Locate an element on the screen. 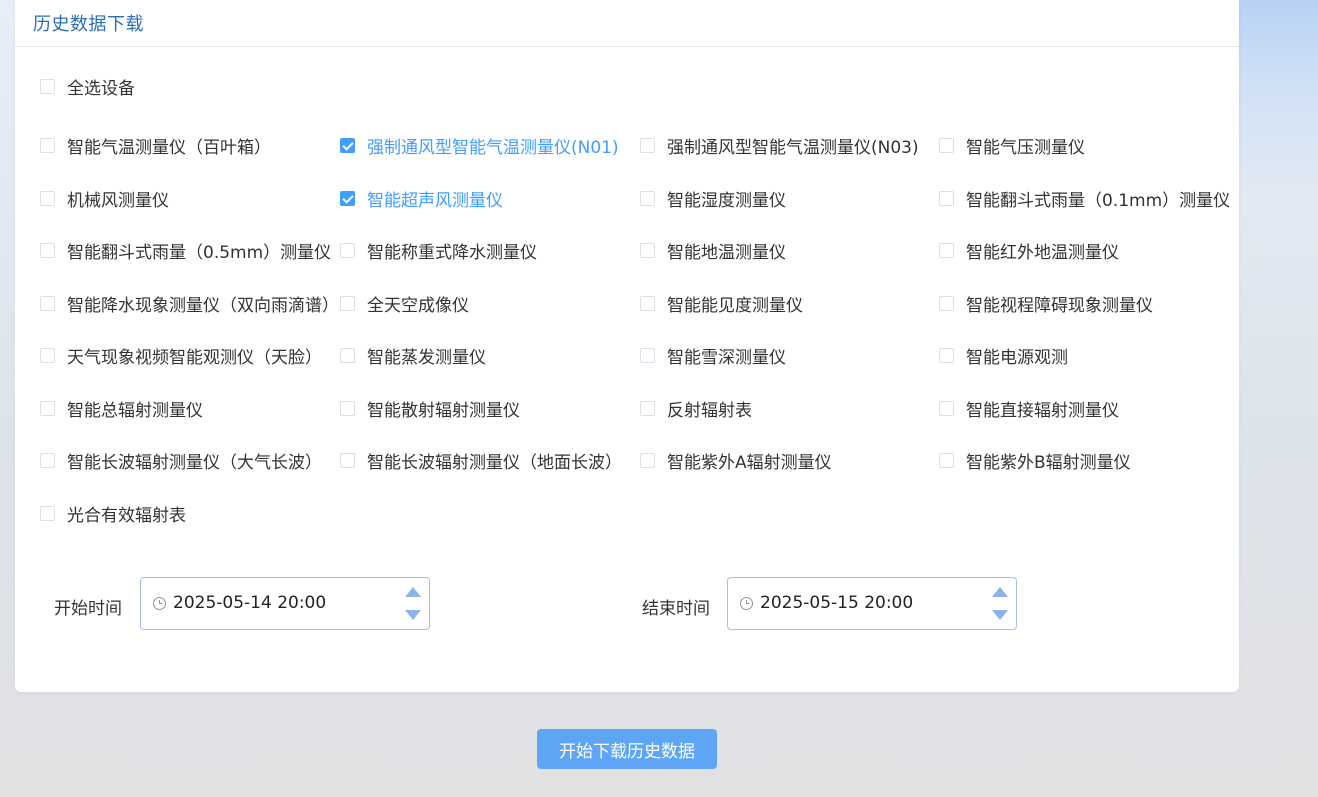  end-time-increment-button is located at coordinates (1000, 592).